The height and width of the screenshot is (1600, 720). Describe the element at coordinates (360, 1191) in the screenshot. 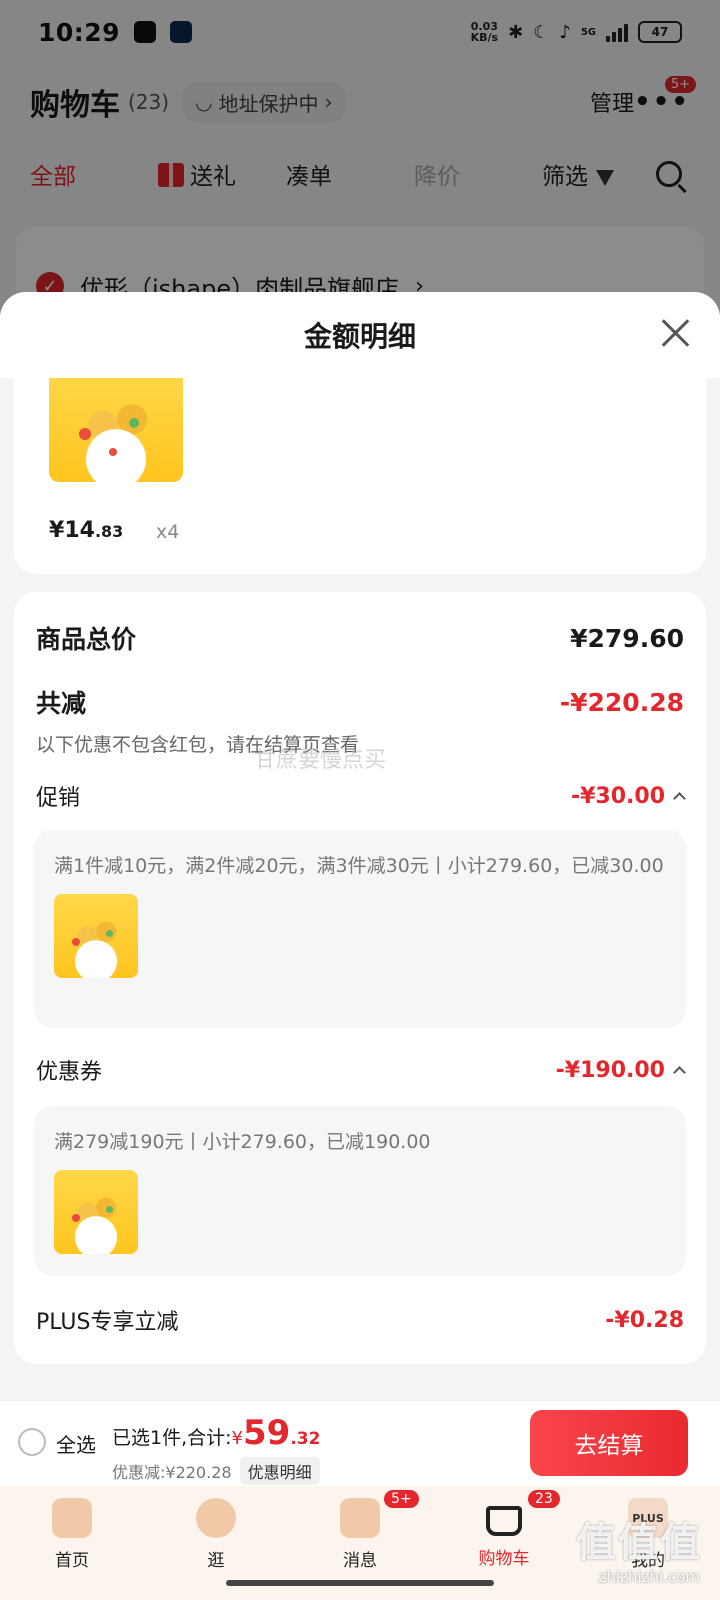

I see `coupon-detail-box: 满279减190元丨小计279.60，已减190.00` at that location.